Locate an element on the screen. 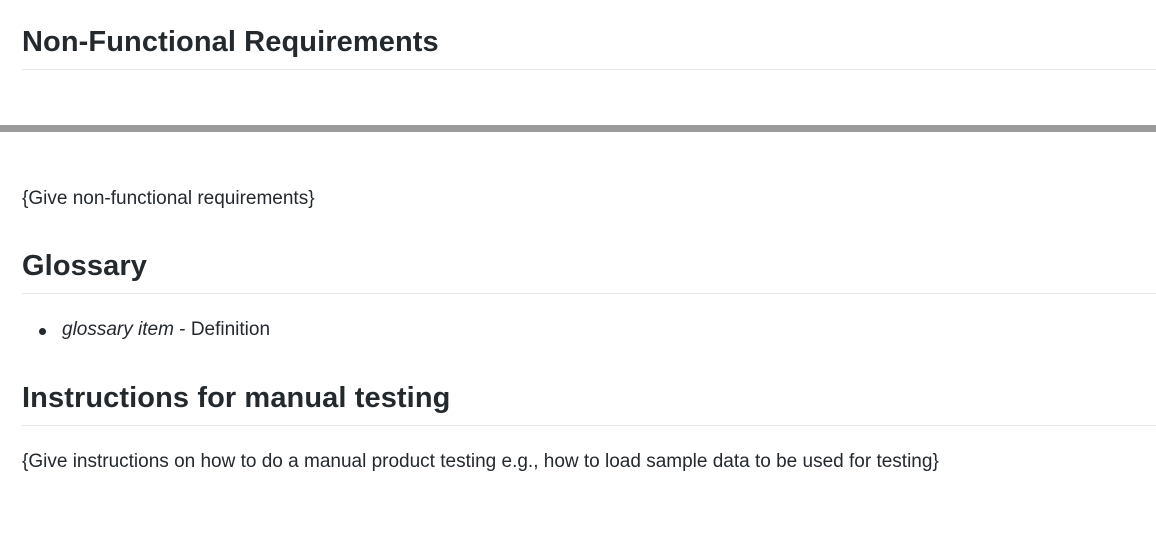 Image resolution: width=1156 pixels, height=541 pixels. manual-testing-heading: Instructions for manual testing is located at coordinates (236, 398).